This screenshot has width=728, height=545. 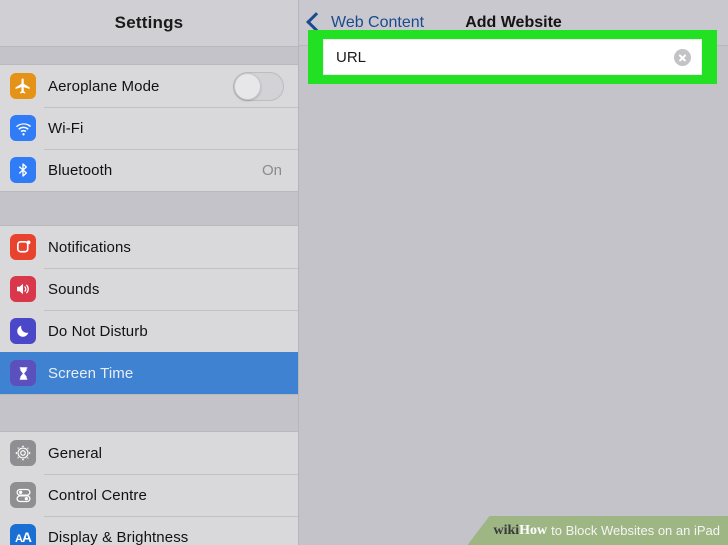 What do you see at coordinates (23, 453) in the screenshot?
I see `gear-icon` at bounding box center [23, 453].